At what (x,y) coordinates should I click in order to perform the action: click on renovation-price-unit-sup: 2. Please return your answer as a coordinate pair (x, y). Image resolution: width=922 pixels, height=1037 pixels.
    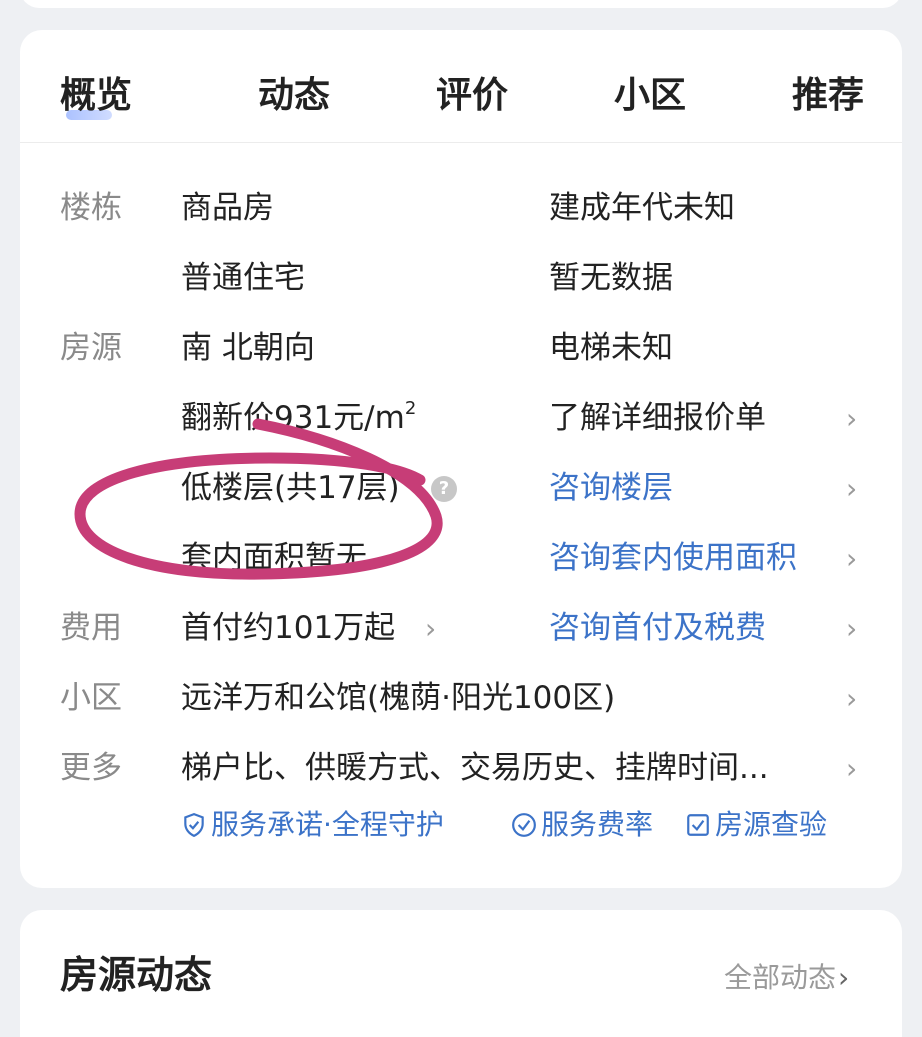
    Looking at the image, I should click on (410, 408).